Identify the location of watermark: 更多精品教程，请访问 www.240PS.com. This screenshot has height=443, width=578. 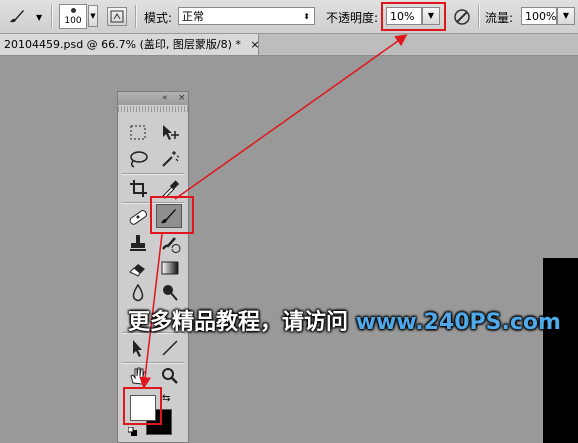
(348, 323).